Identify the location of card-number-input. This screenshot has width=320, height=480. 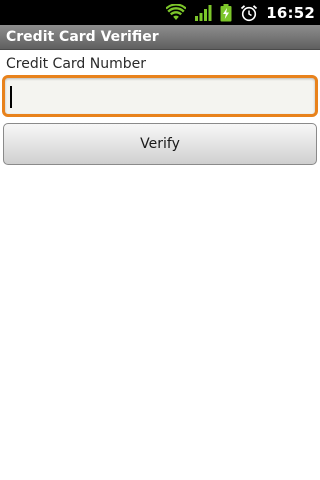
(160, 96).